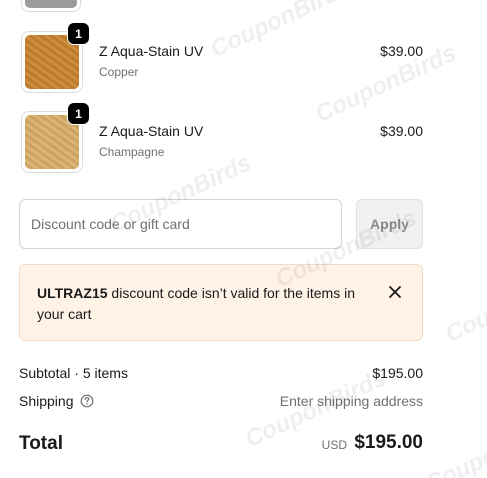 Image resolution: width=487 pixels, height=478 pixels. What do you see at coordinates (389, 224) in the screenshot?
I see `apply-discount-button: Apply` at bounding box center [389, 224].